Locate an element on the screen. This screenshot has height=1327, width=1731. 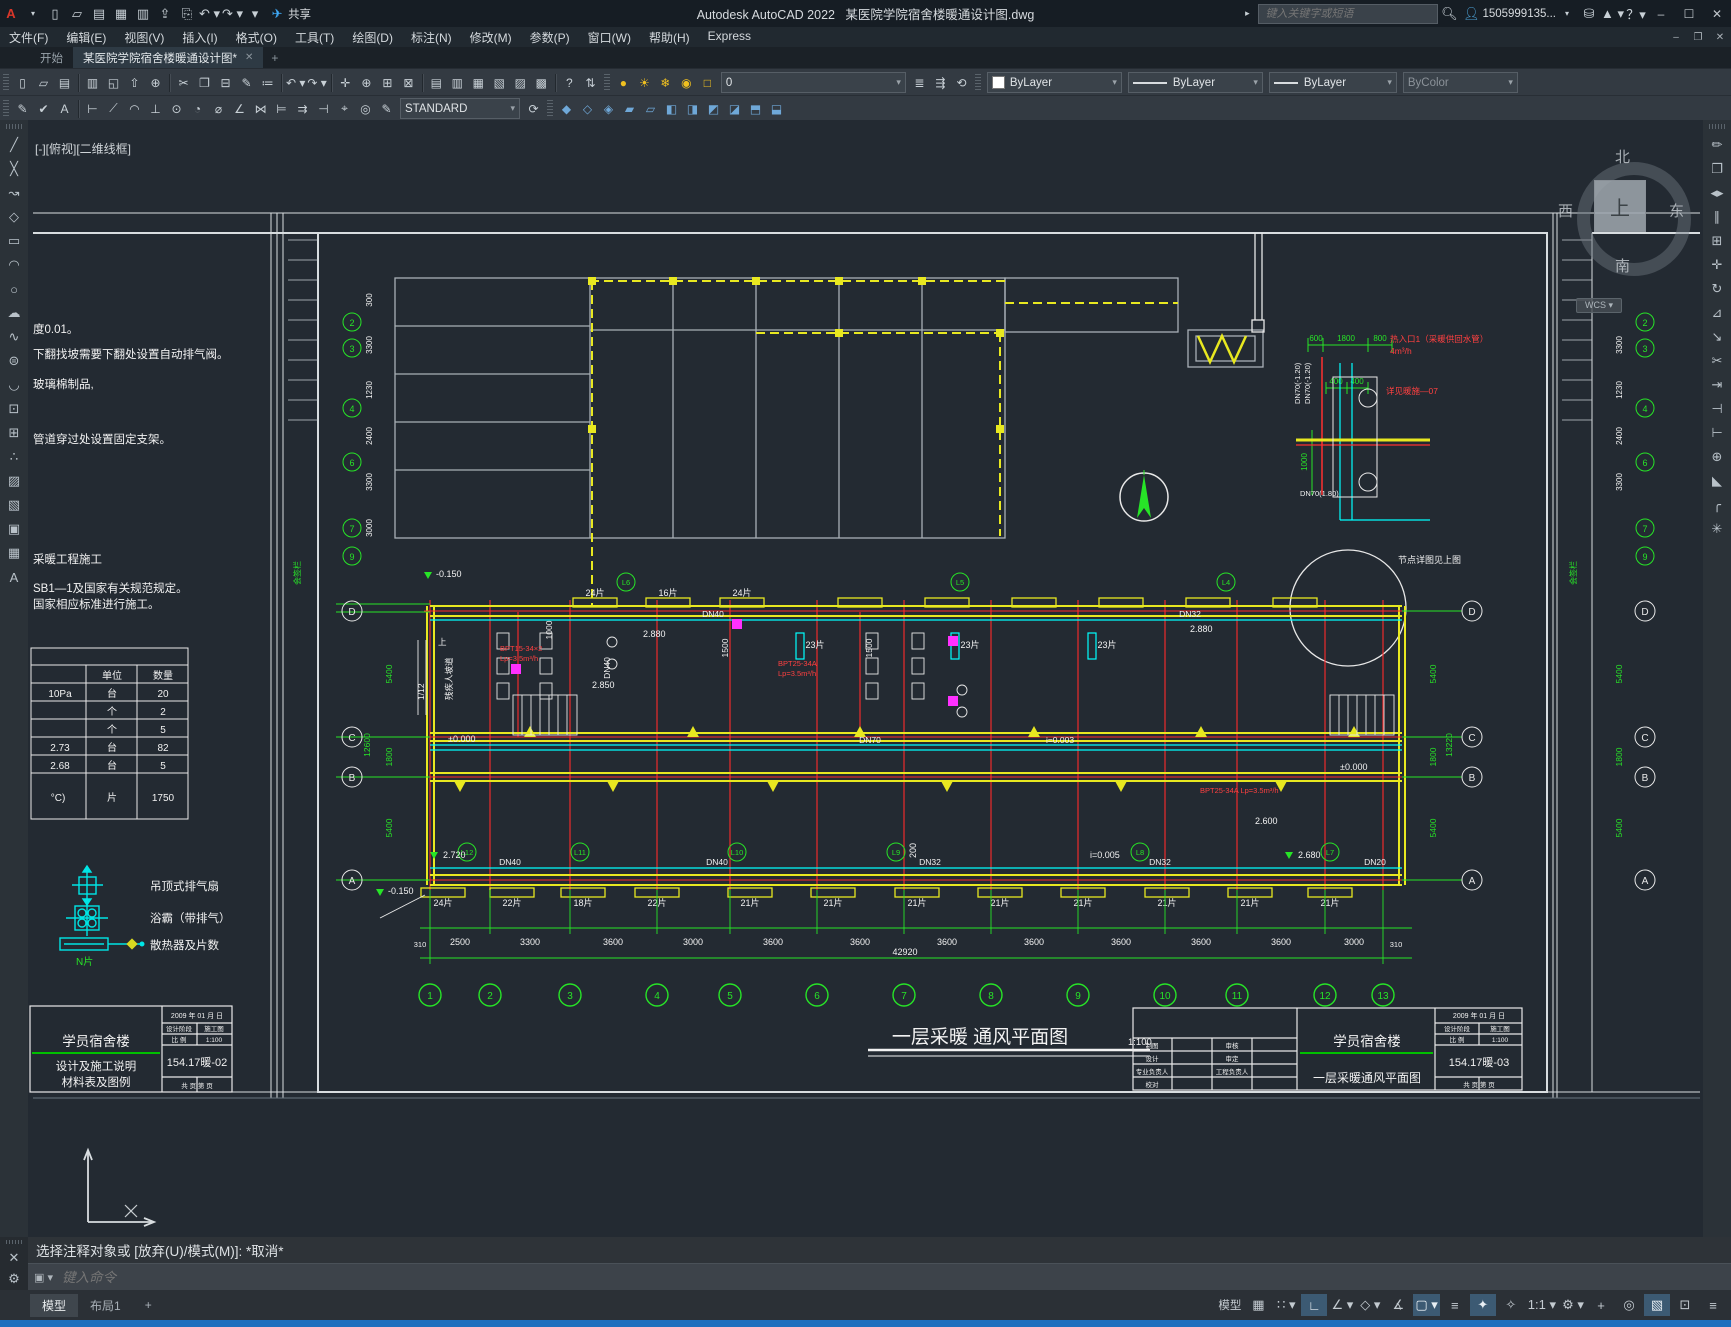
spline-icon: ∿ is located at coordinates (14, 337).